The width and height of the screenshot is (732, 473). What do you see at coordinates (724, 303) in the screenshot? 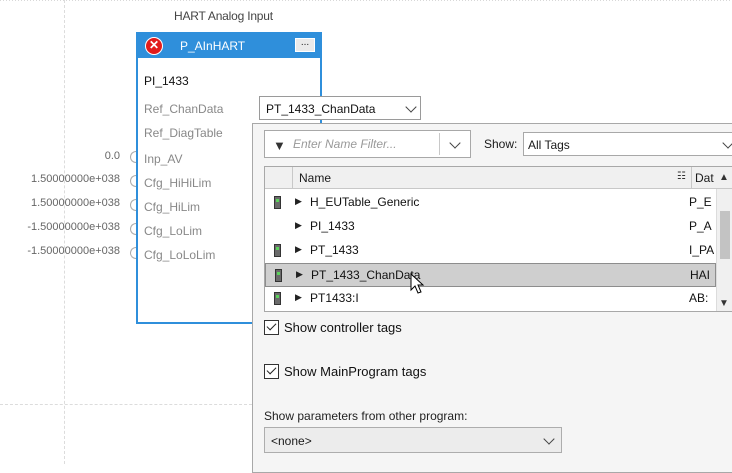
I see `scroll-down-icon: ▼` at bounding box center [724, 303].